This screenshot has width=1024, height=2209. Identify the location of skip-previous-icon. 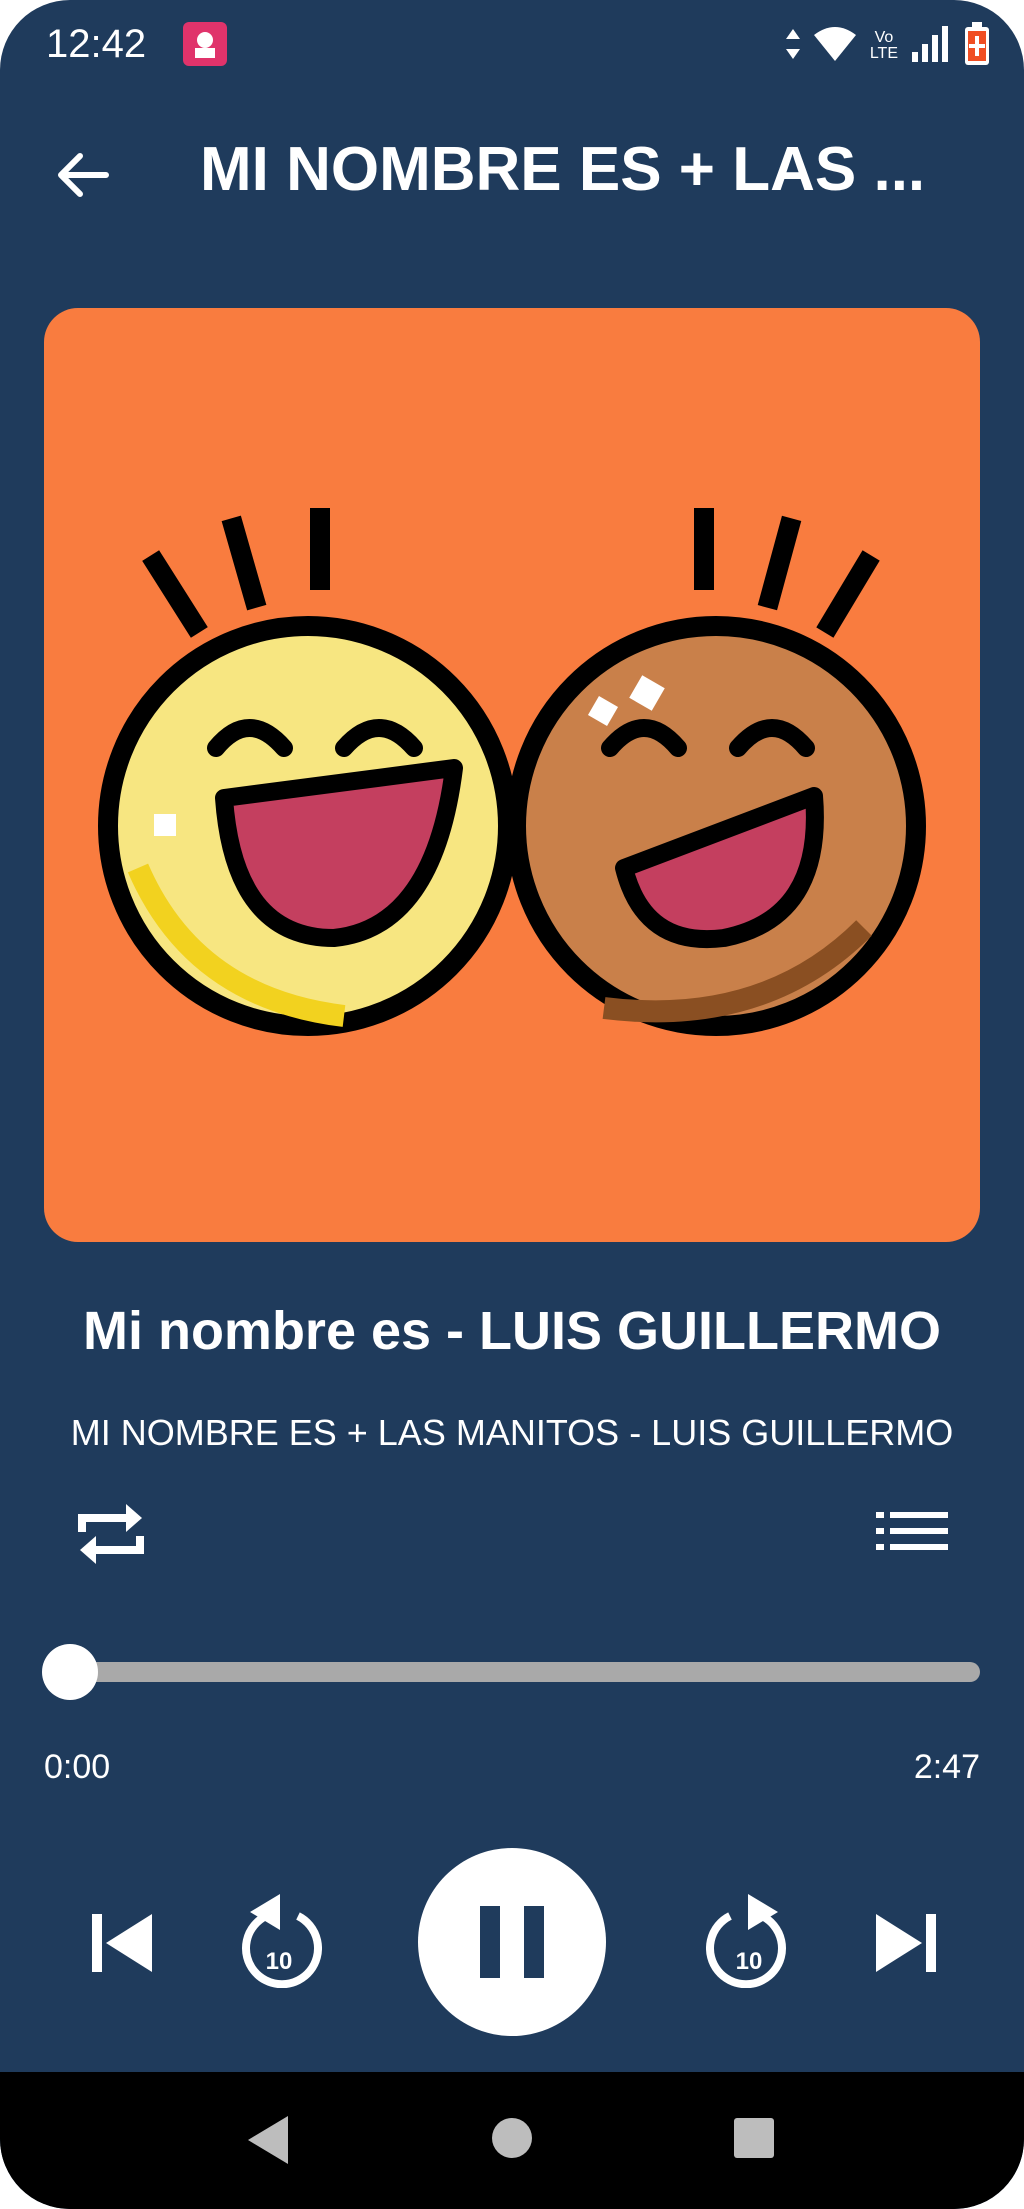
(122, 1943).